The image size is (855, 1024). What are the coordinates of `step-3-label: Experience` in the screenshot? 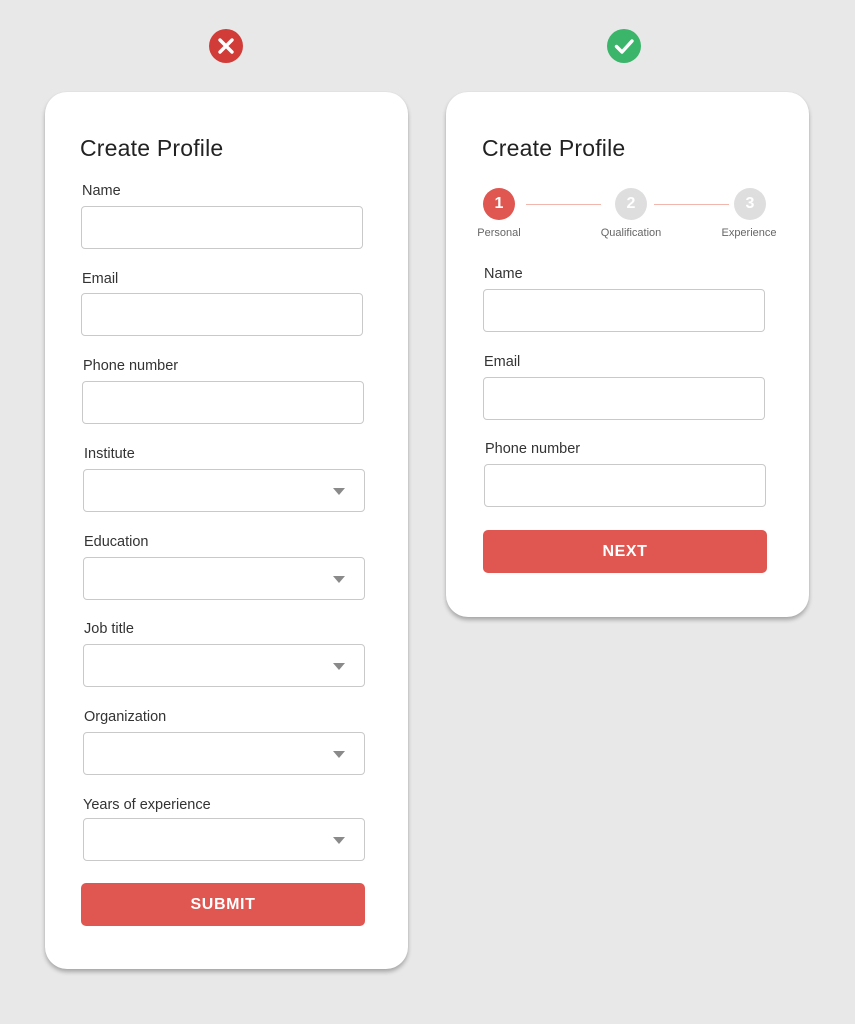 It's located at (749, 233).